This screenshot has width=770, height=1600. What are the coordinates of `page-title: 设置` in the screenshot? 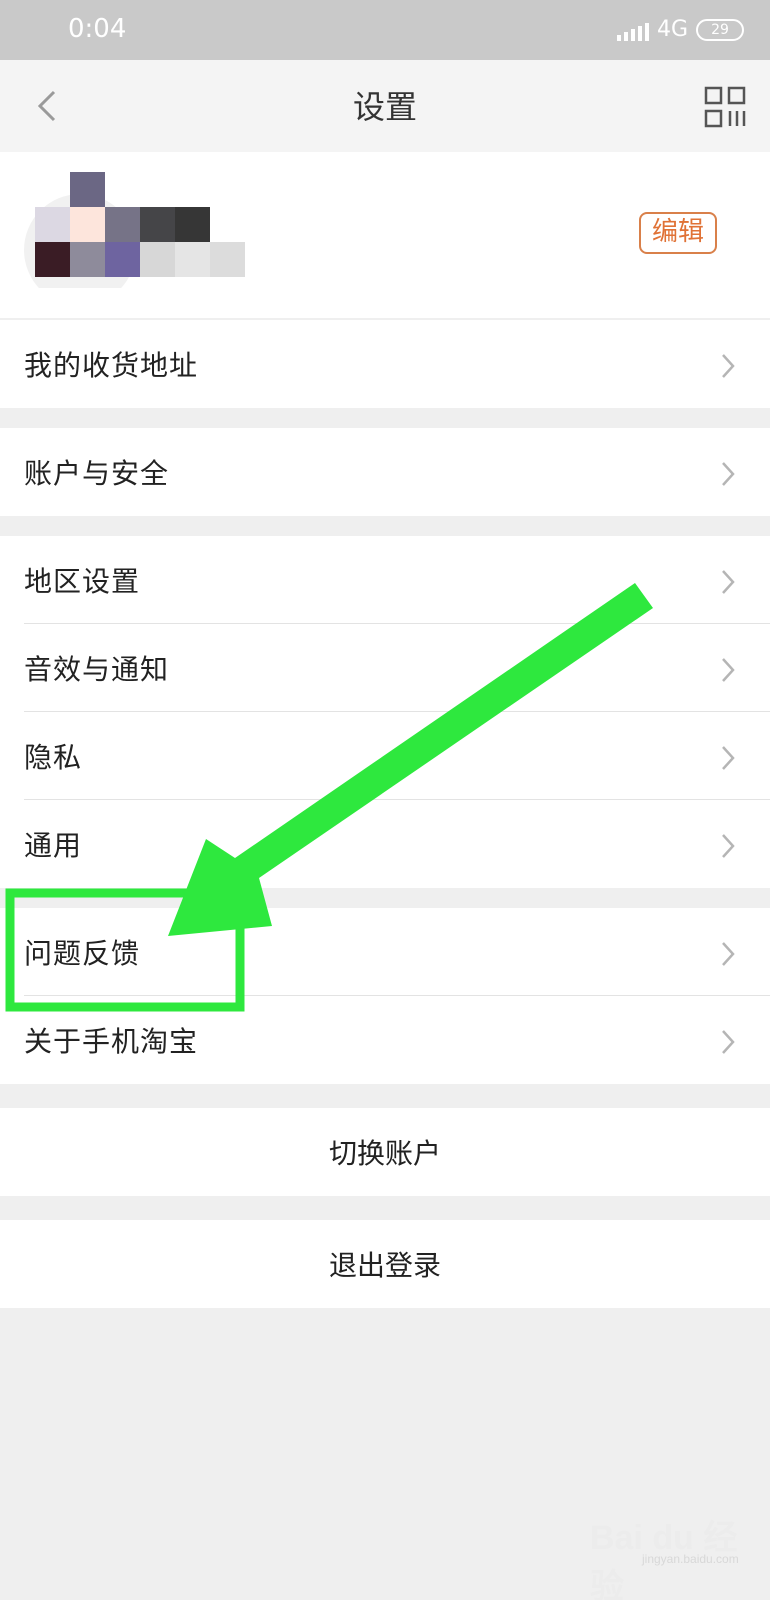 It's located at (384, 107).